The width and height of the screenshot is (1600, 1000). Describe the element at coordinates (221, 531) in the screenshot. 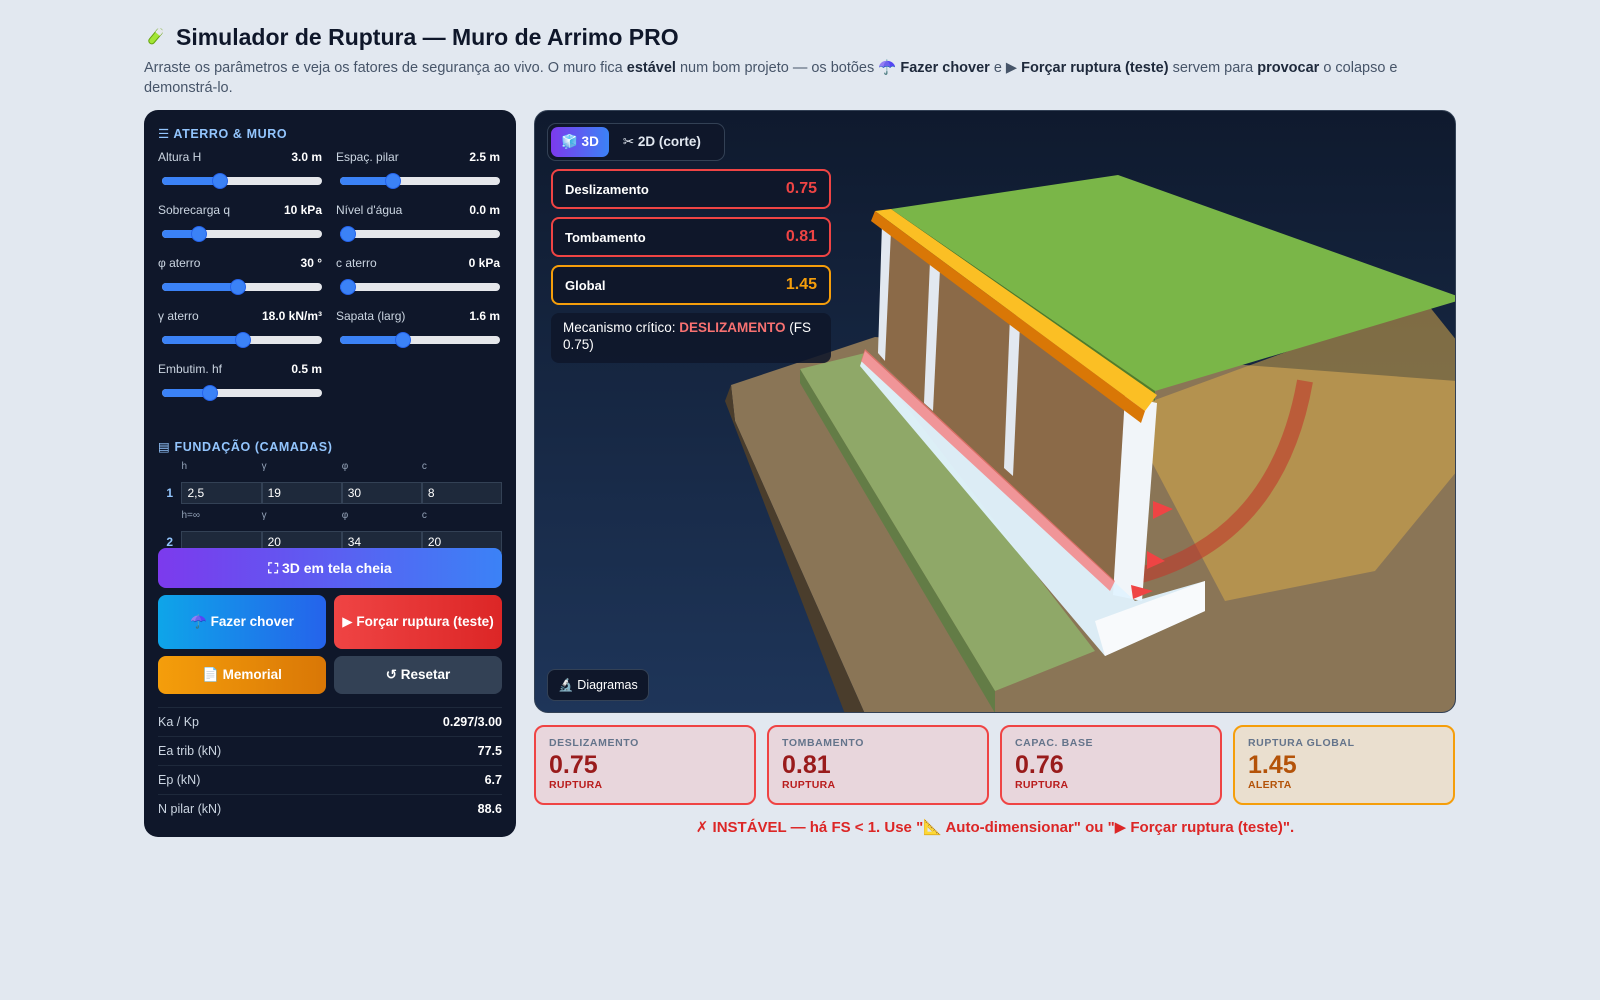

I see `layer-field: h=∞` at that location.